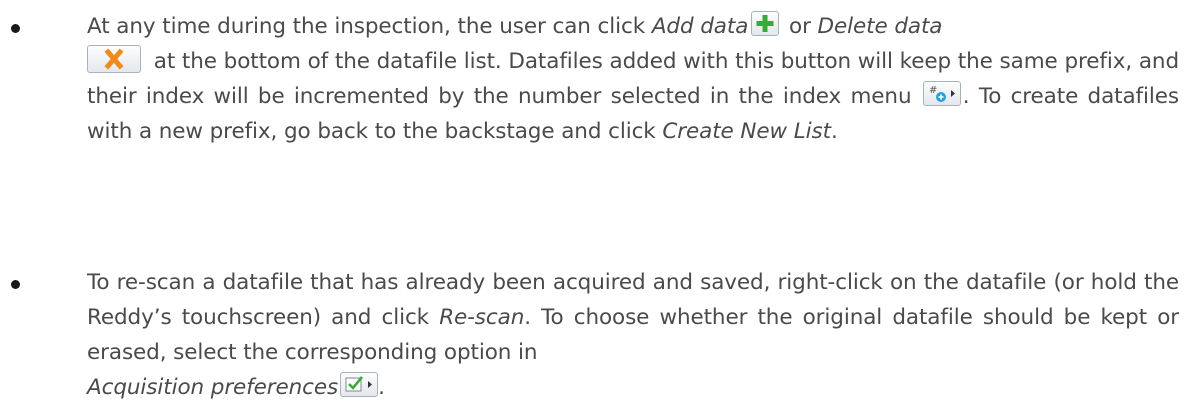  Describe the element at coordinates (213, 387) in the screenshot. I see `acquisition-preferences-term: Acquisition preferences` at that location.